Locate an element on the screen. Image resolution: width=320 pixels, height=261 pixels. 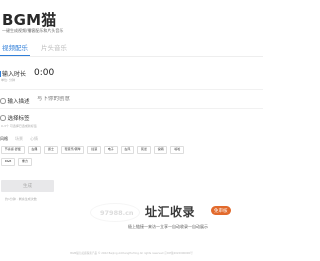
tag-chip: 说唱 is located at coordinates (160, 150).